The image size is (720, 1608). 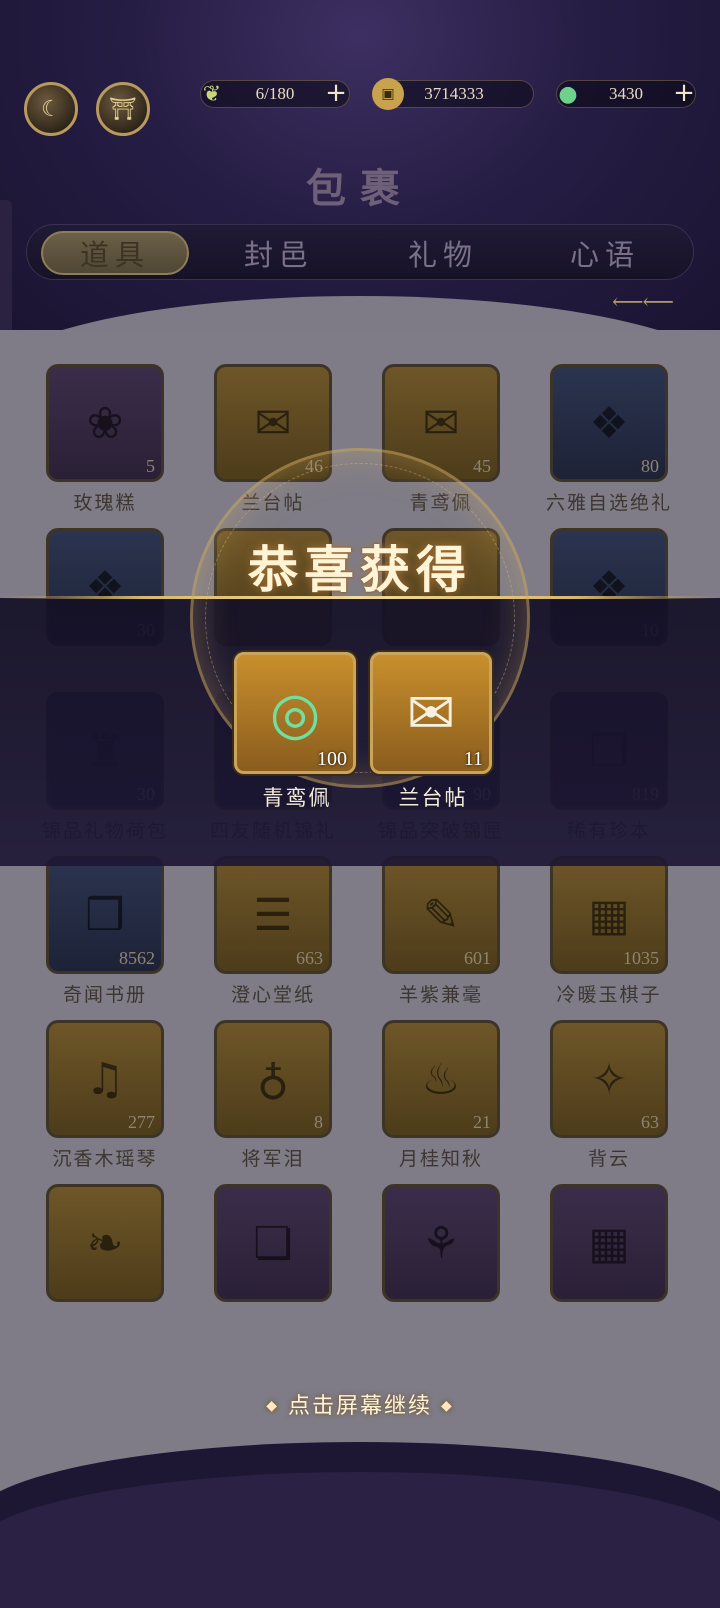 I want to click on item-slot: ▦ 1035, so click(x=609, y=915).